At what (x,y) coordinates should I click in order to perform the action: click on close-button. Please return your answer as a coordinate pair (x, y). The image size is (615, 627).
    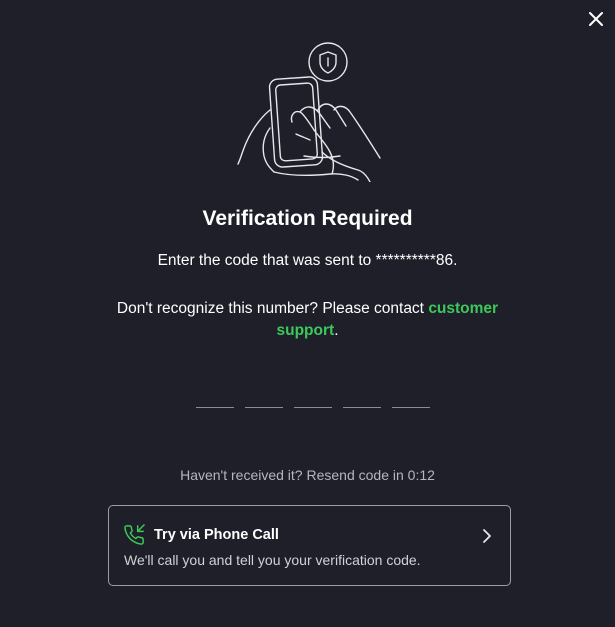
    Looking at the image, I should click on (596, 19).